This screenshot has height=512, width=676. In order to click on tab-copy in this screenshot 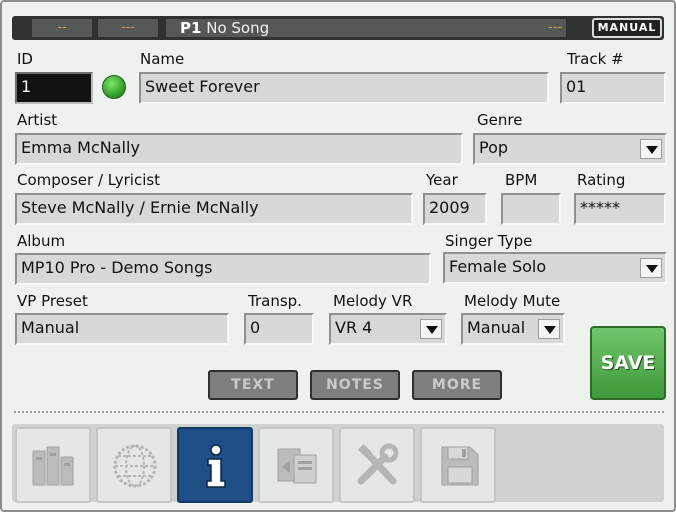, I will do `click(296, 465)`.